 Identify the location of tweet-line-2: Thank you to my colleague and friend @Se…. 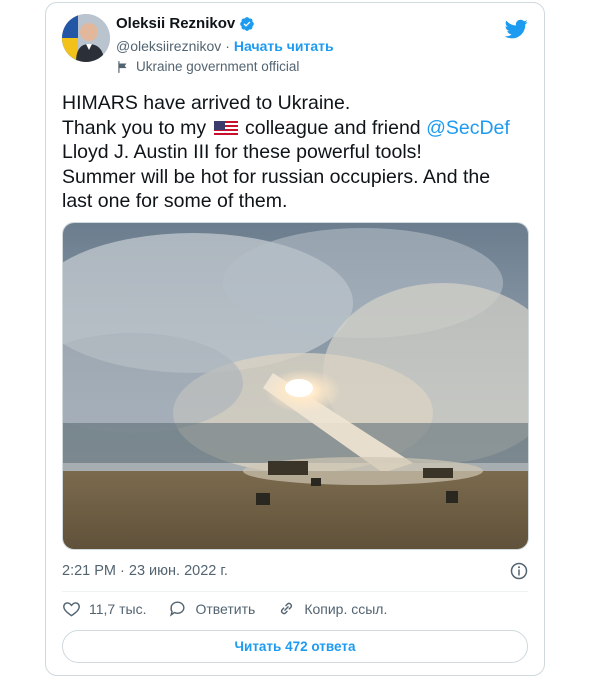
(297, 128).